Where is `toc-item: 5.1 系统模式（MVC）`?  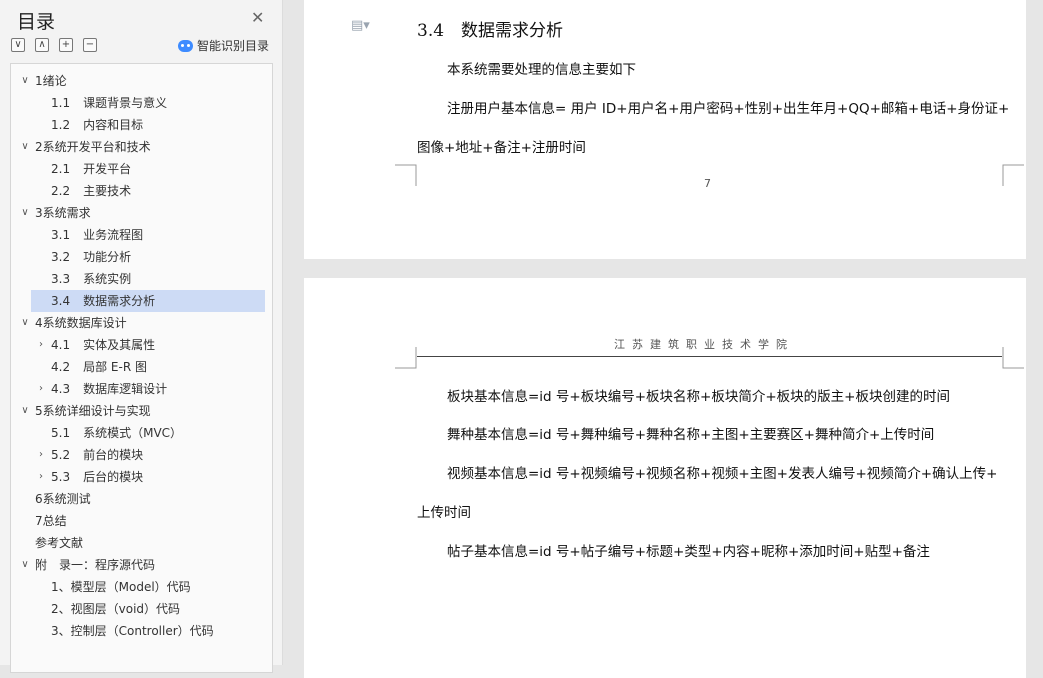
toc-item: 5.1 系统模式（MVC） is located at coordinates (141, 433).